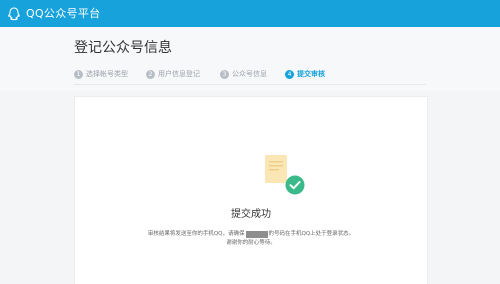 The width and height of the screenshot is (500, 284). I want to click on step-label: 选择帐号类型, so click(107, 74).